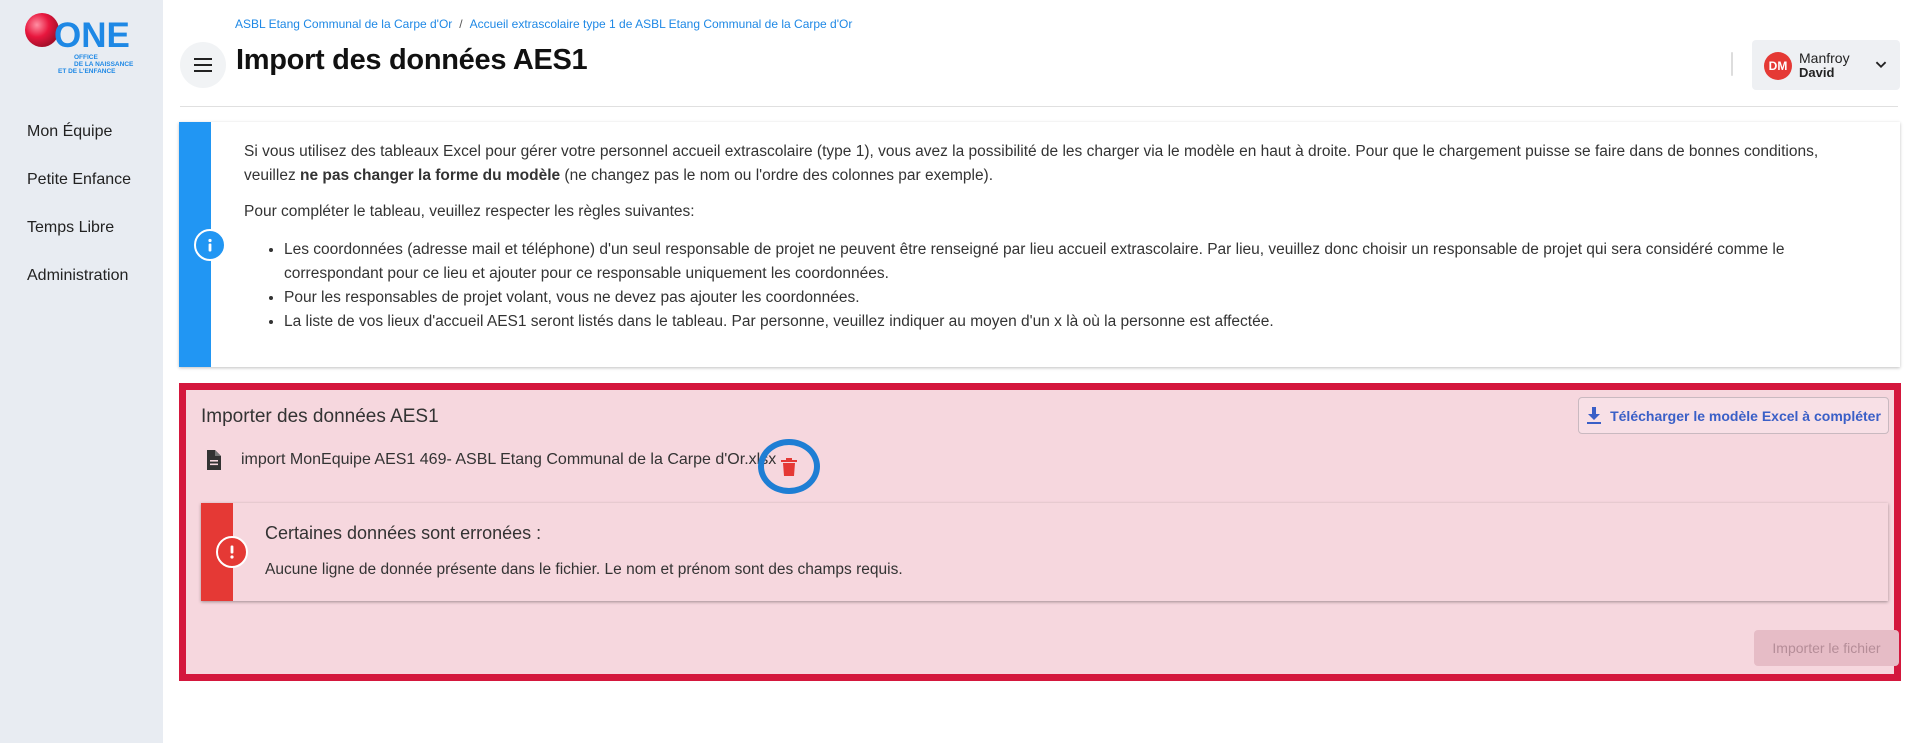  I want to click on breadcrumb-item-organisation: ASBL Etang Communal de la Carpe d'Or, so click(343, 24).